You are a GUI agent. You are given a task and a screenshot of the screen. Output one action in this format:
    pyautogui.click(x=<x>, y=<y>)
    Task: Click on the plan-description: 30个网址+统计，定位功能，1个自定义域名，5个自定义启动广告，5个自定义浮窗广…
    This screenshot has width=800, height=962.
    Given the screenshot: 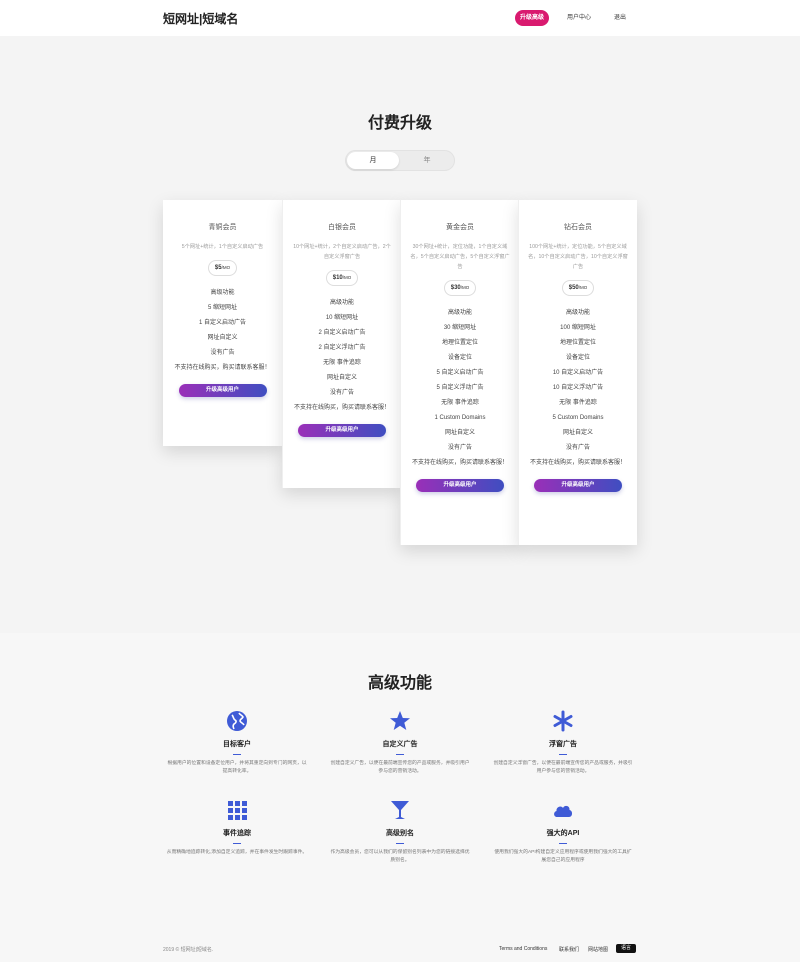 What is the action you would take?
    pyautogui.click(x=460, y=257)
    